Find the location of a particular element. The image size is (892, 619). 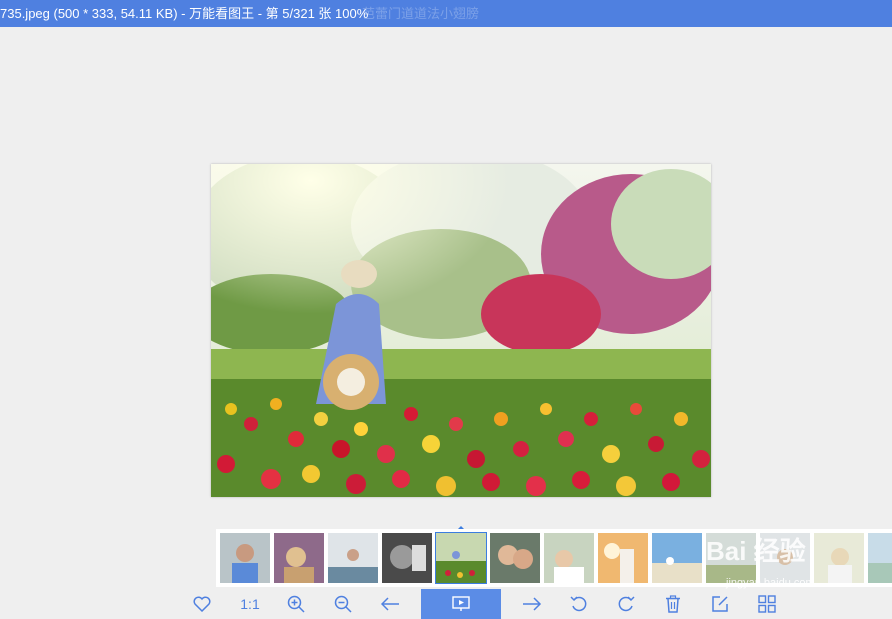

zoom-in-icon is located at coordinates (296, 604).